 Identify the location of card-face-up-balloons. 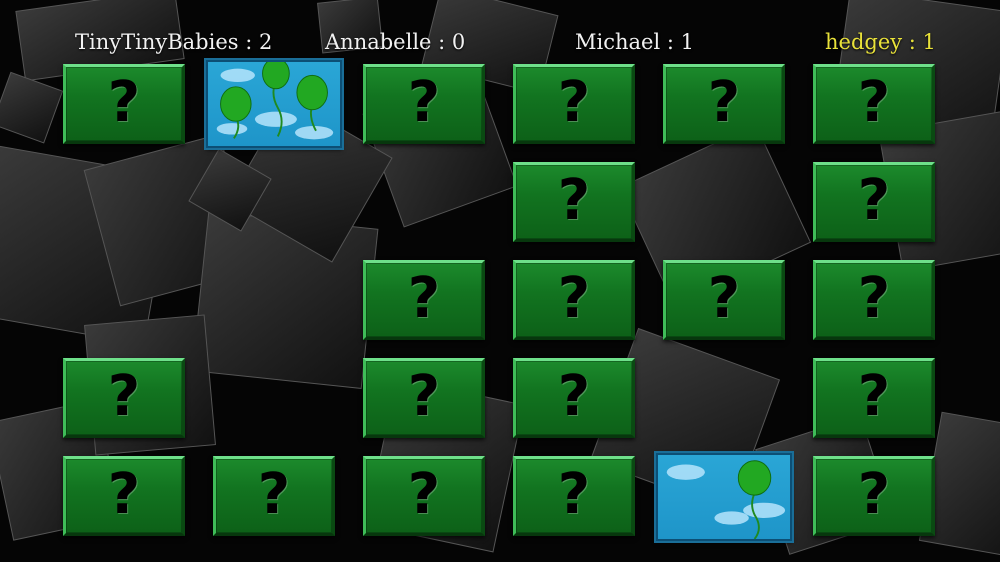
(274, 104).